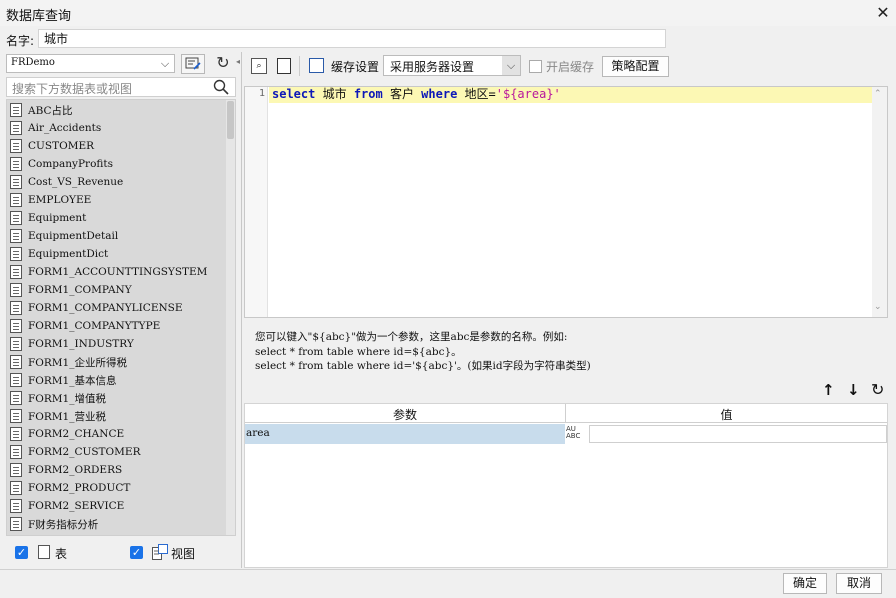 The height and width of the screenshot is (598, 896). What do you see at coordinates (535, 66) in the screenshot?
I see `enable-cache-checkbox` at bounding box center [535, 66].